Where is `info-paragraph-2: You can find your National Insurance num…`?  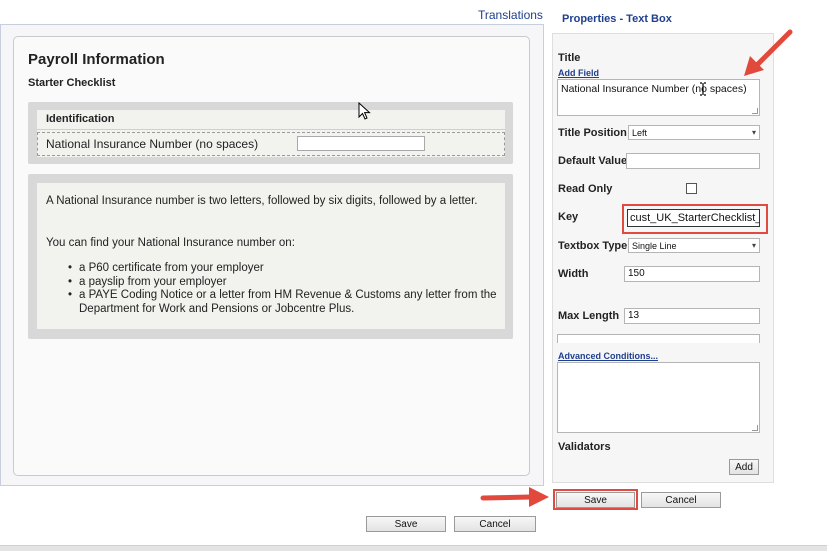 info-paragraph-2: You can find your National Insurance num… is located at coordinates (170, 243).